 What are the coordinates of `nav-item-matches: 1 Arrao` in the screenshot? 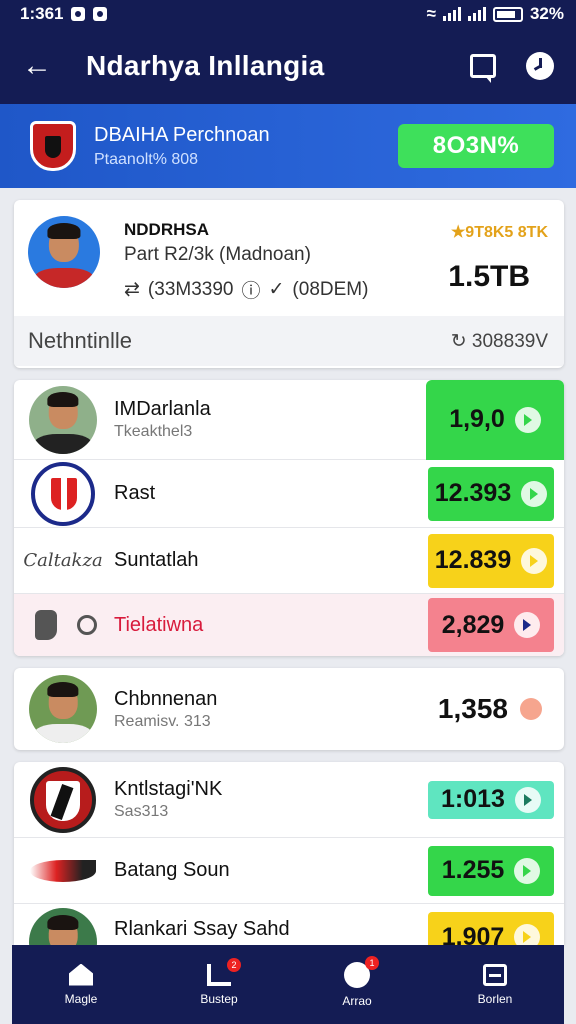 It's located at (357, 981).